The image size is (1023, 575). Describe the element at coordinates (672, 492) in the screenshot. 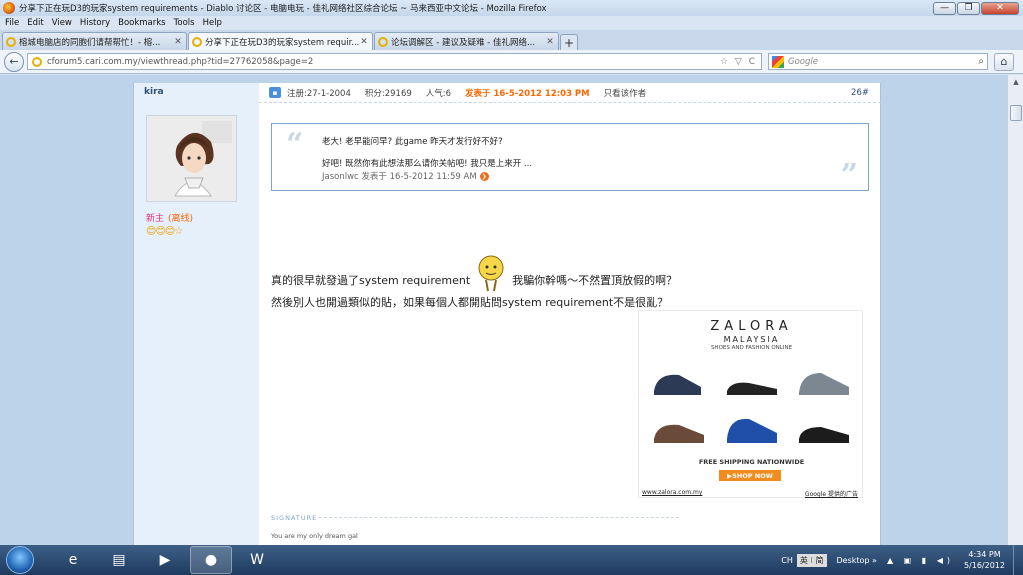

I see `ad-url-link: www.zalora.com.my` at that location.